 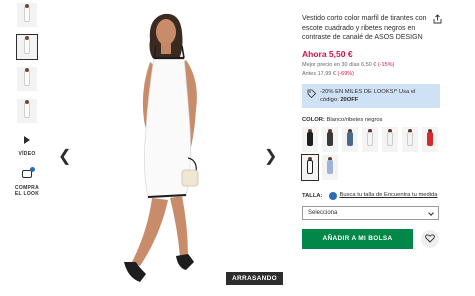 I want to click on promo-code: 20OFF, so click(x=349, y=99).